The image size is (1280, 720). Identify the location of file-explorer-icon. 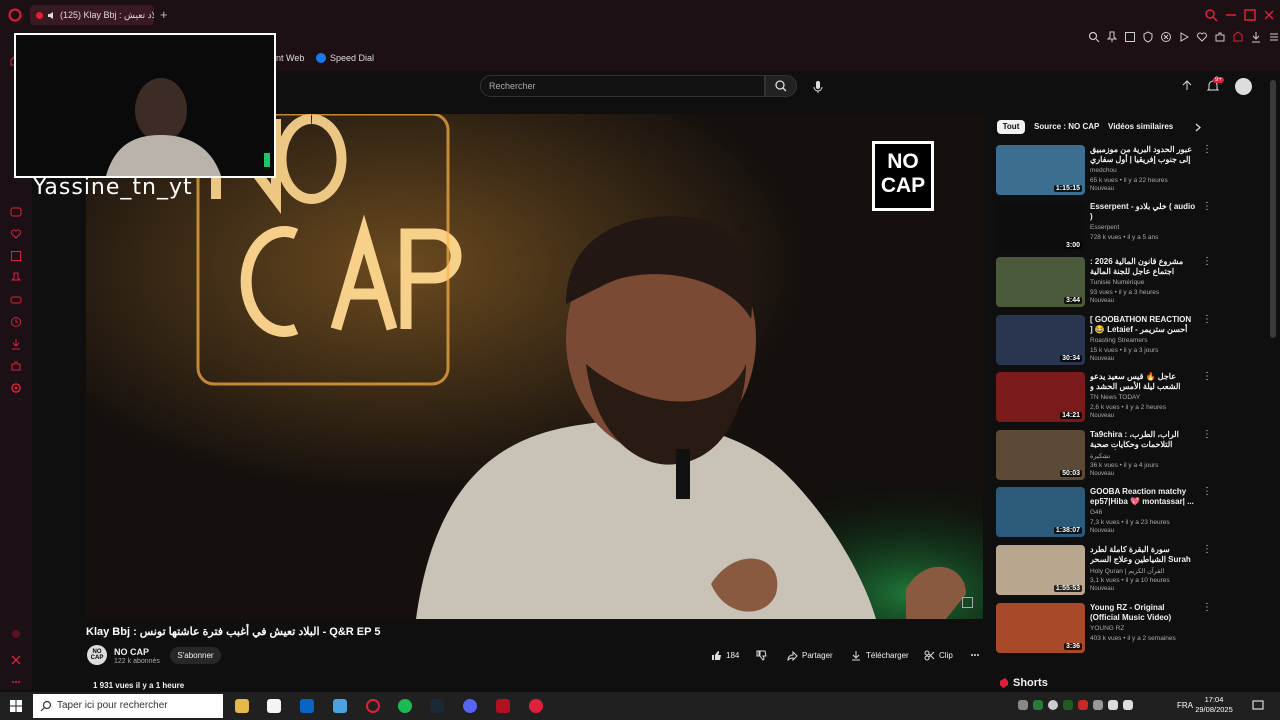
(242, 706).